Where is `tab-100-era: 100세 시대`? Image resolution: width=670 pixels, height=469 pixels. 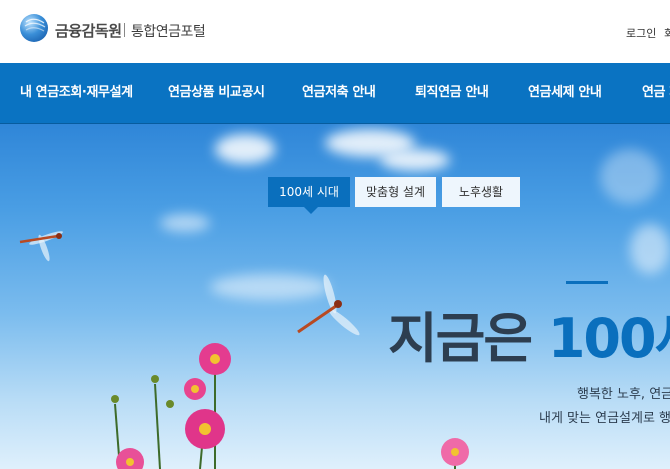 tab-100-era: 100세 시대 is located at coordinates (309, 195).